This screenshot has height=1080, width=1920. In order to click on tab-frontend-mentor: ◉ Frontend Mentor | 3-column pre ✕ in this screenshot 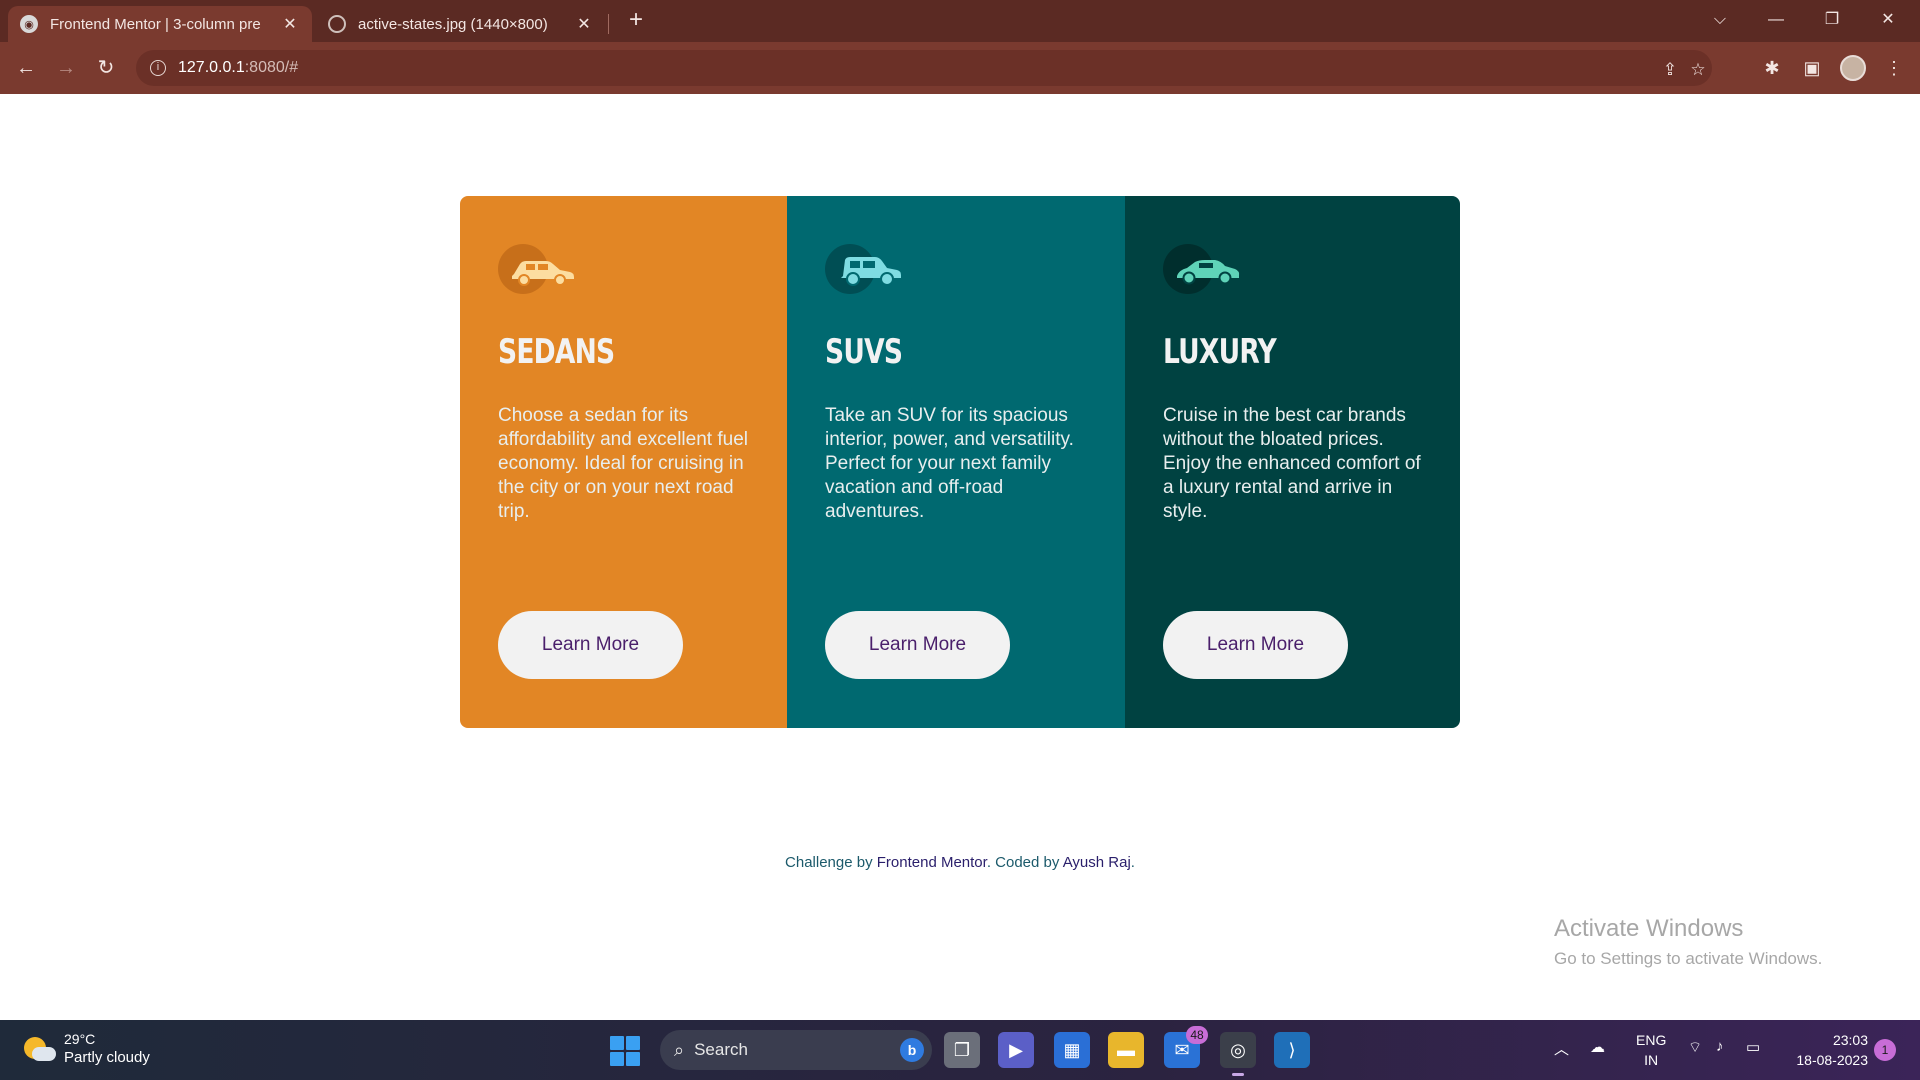, I will do `click(160, 24)`.